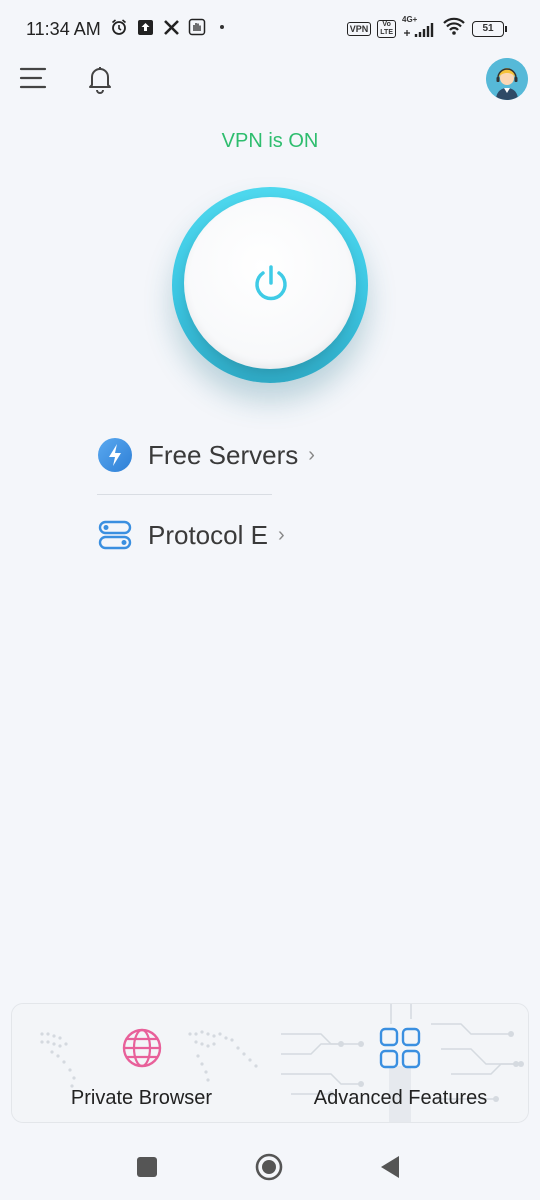  Describe the element at coordinates (115, 535) in the screenshot. I see `toggle-icon` at that location.